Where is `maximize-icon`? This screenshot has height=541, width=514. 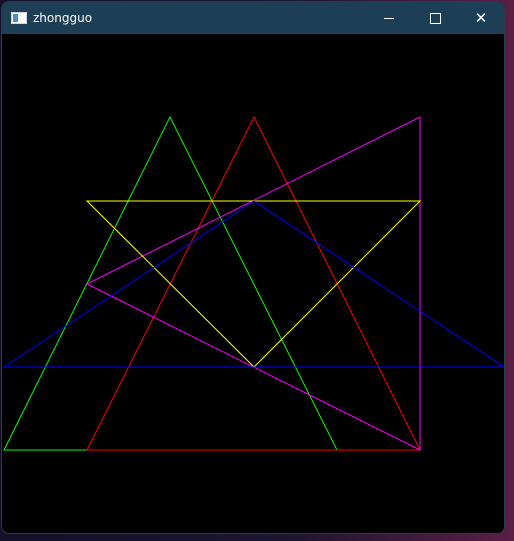
maximize-icon is located at coordinates (435, 18).